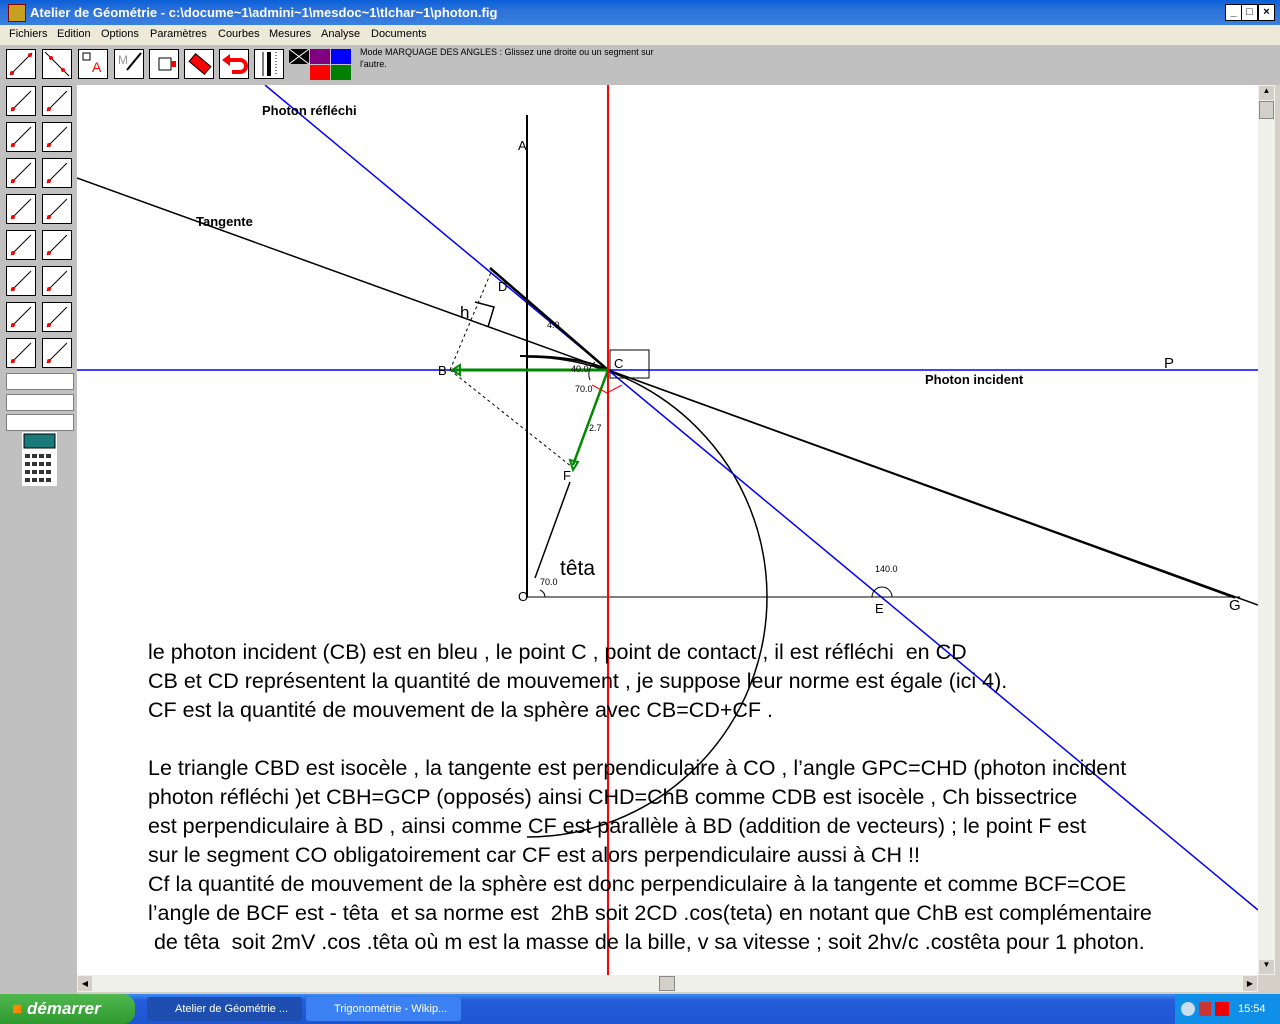 This screenshot has width=1280, height=1024. Describe the element at coordinates (21, 173) in the screenshot. I see `tool-button-5-icon` at that location.